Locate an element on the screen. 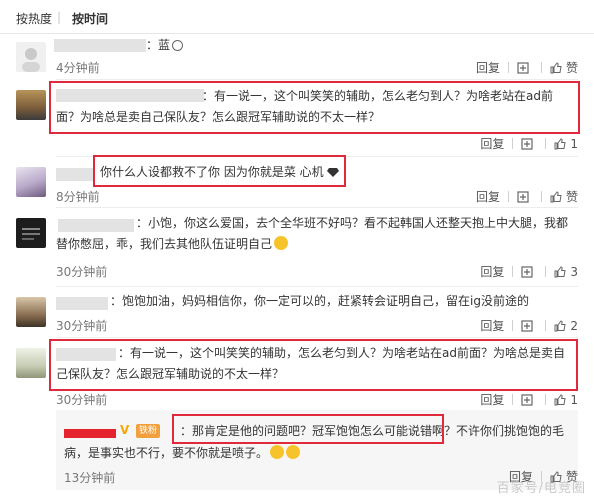  comment-time: 8分钟前 is located at coordinates (78, 197).